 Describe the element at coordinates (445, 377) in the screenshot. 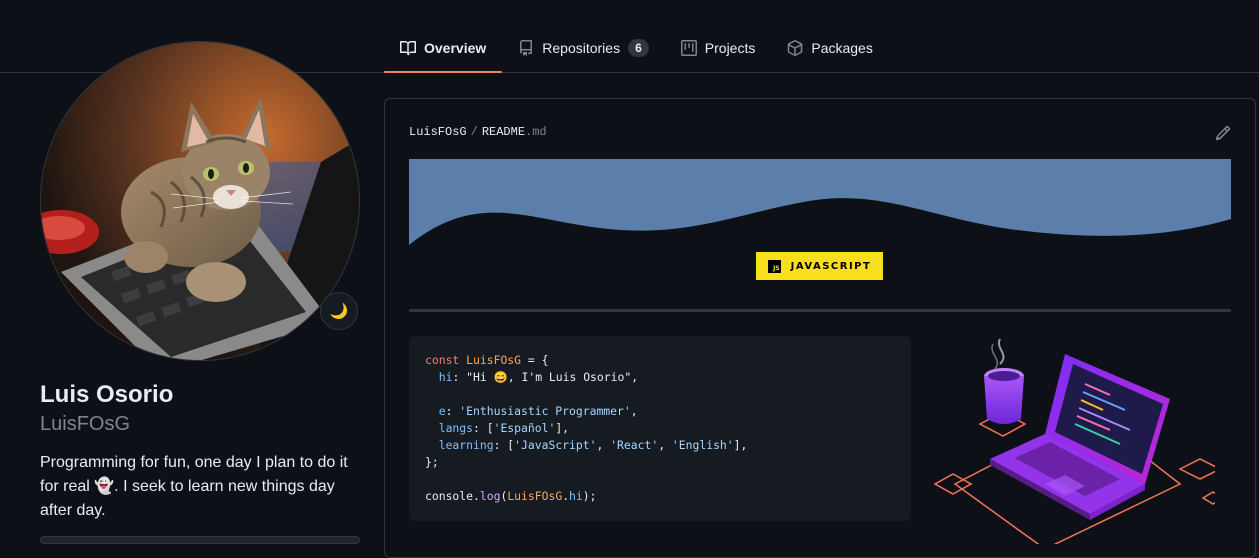

I see `code-prop-hi: hi` at that location.